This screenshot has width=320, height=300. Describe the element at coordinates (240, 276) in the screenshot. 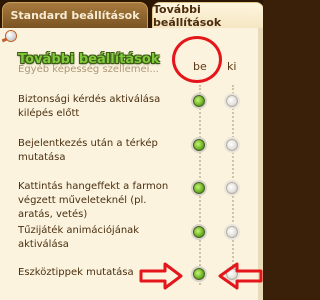

I see `arrow-left-annotation-icon` at that location.